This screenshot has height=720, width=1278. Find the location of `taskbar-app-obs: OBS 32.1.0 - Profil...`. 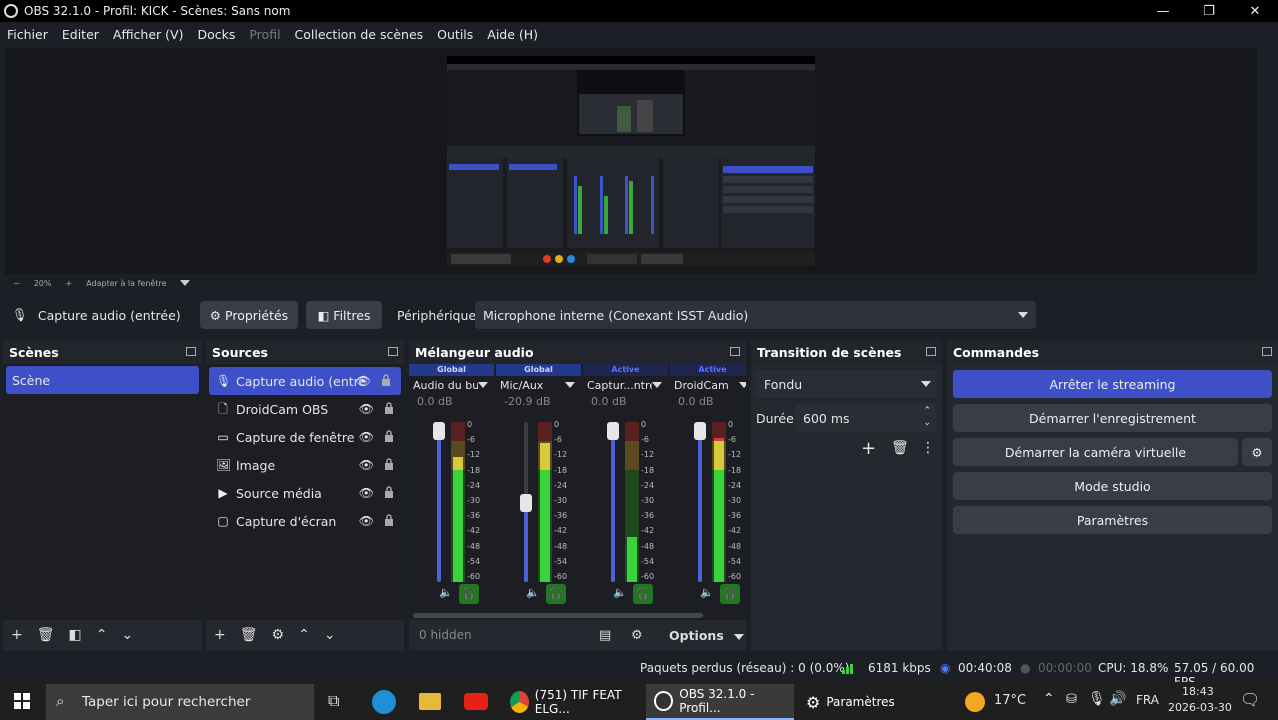

taskbar-app-obs: OBS 32.1.0 - Profil... is located at coordinates (720, 702).